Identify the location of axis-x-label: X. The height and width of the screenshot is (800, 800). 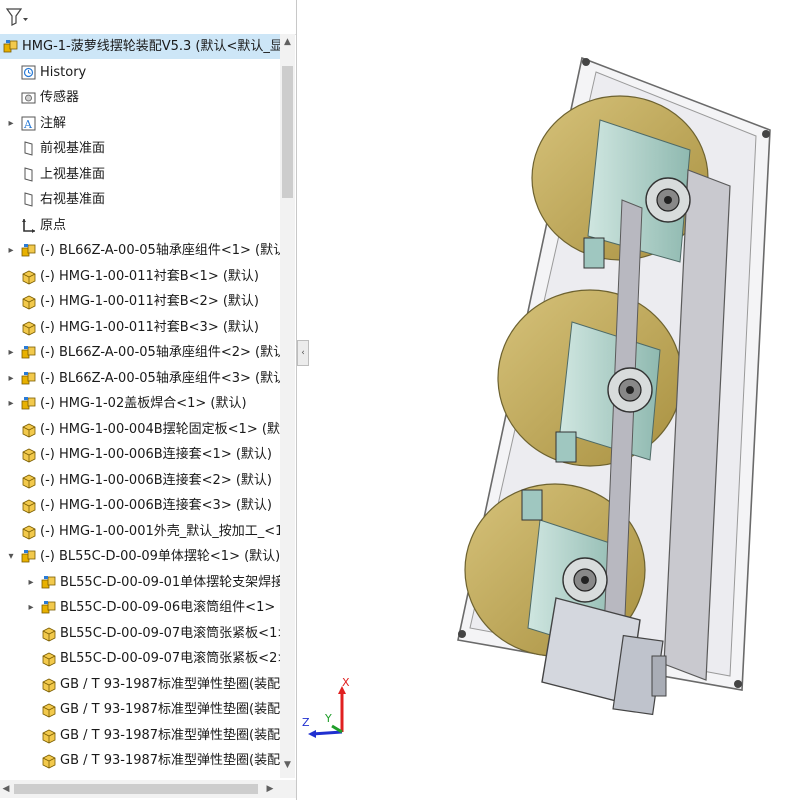
(346, 682).